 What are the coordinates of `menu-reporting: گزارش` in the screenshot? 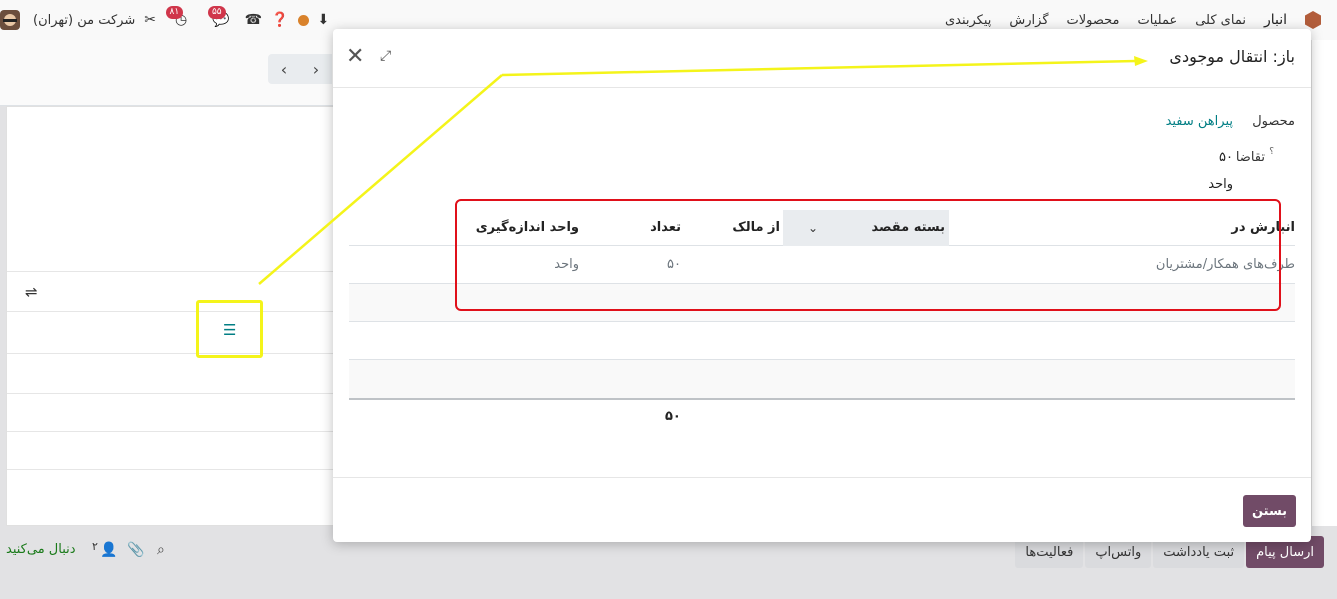 It's located at (1028, 20).